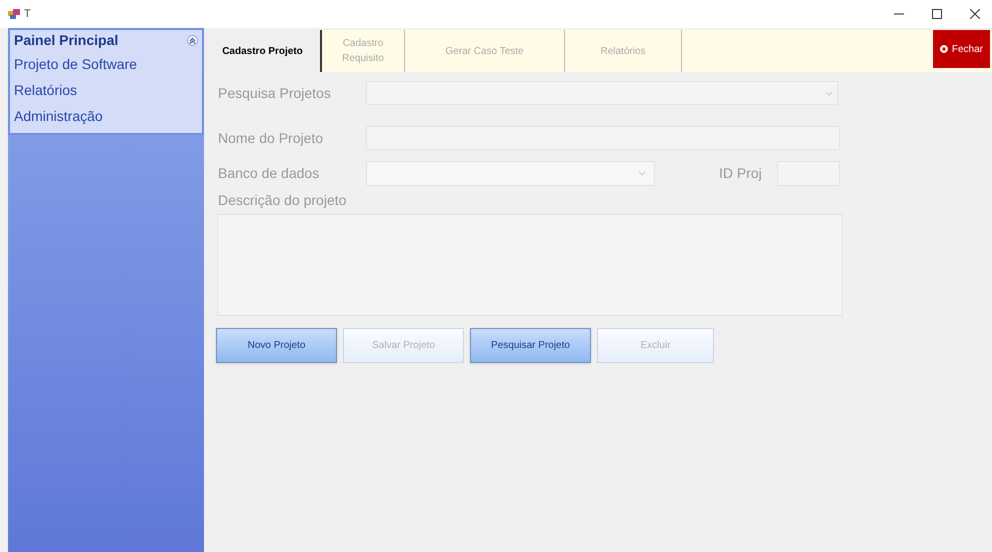 This screenshot has width=992, height=552. Describe the element at coordinates (602, 93) in the screenshot. I see `search-dropdown` at that location.